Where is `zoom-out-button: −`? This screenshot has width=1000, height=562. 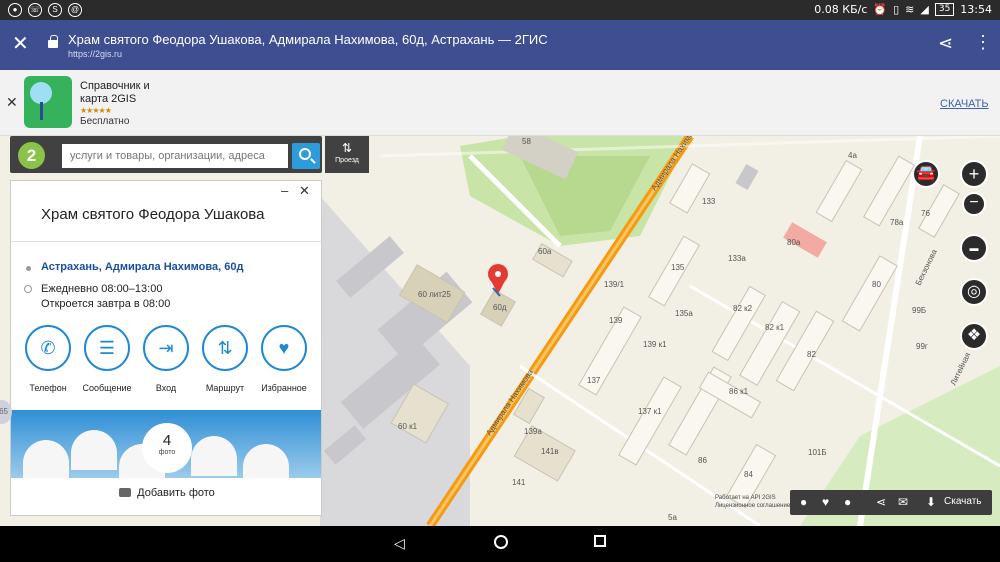 zoom-out-button: − is located at coordinates (974, 204).